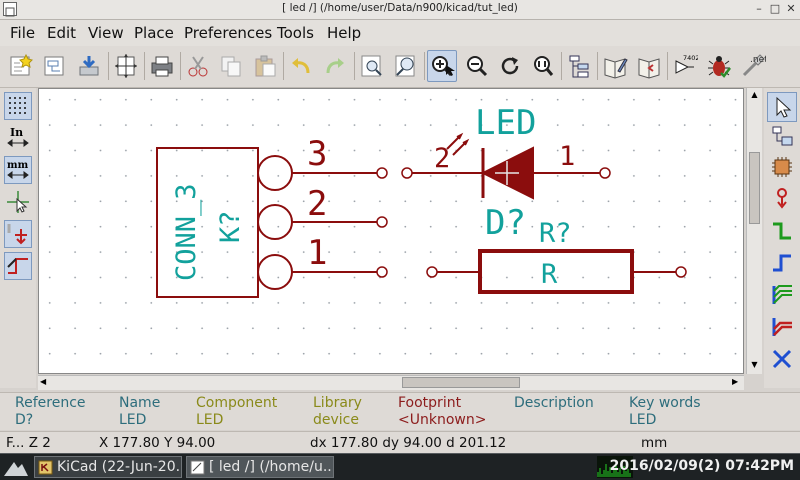  Describe the element at coordinates (344, 33) in the screenshot. I see `menu-help: Help` at that location.